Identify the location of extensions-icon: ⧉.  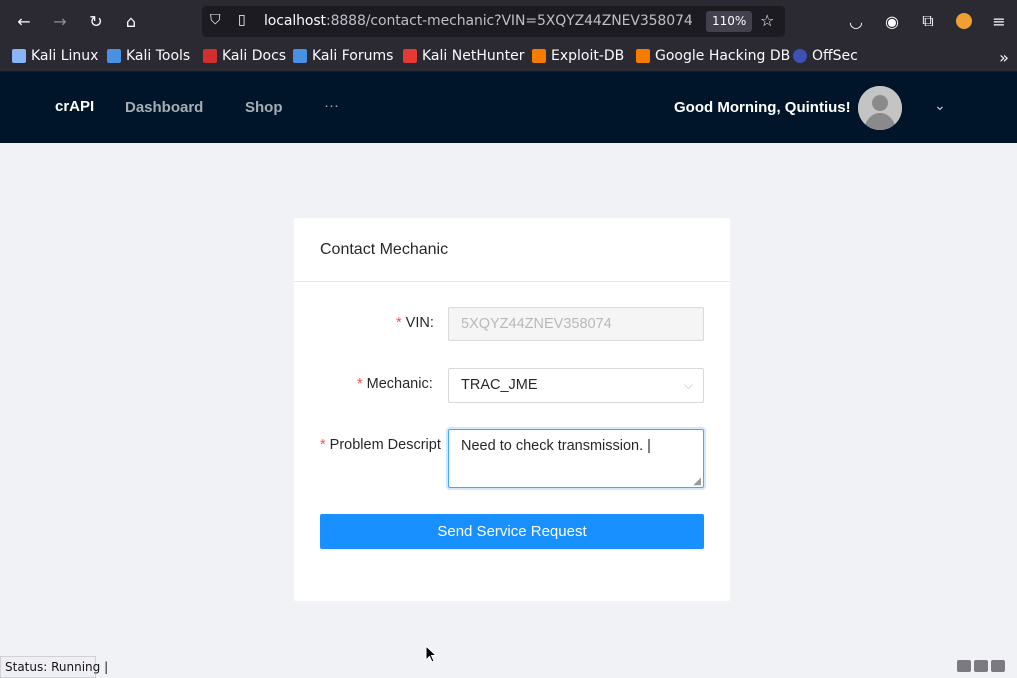
(928, 21).